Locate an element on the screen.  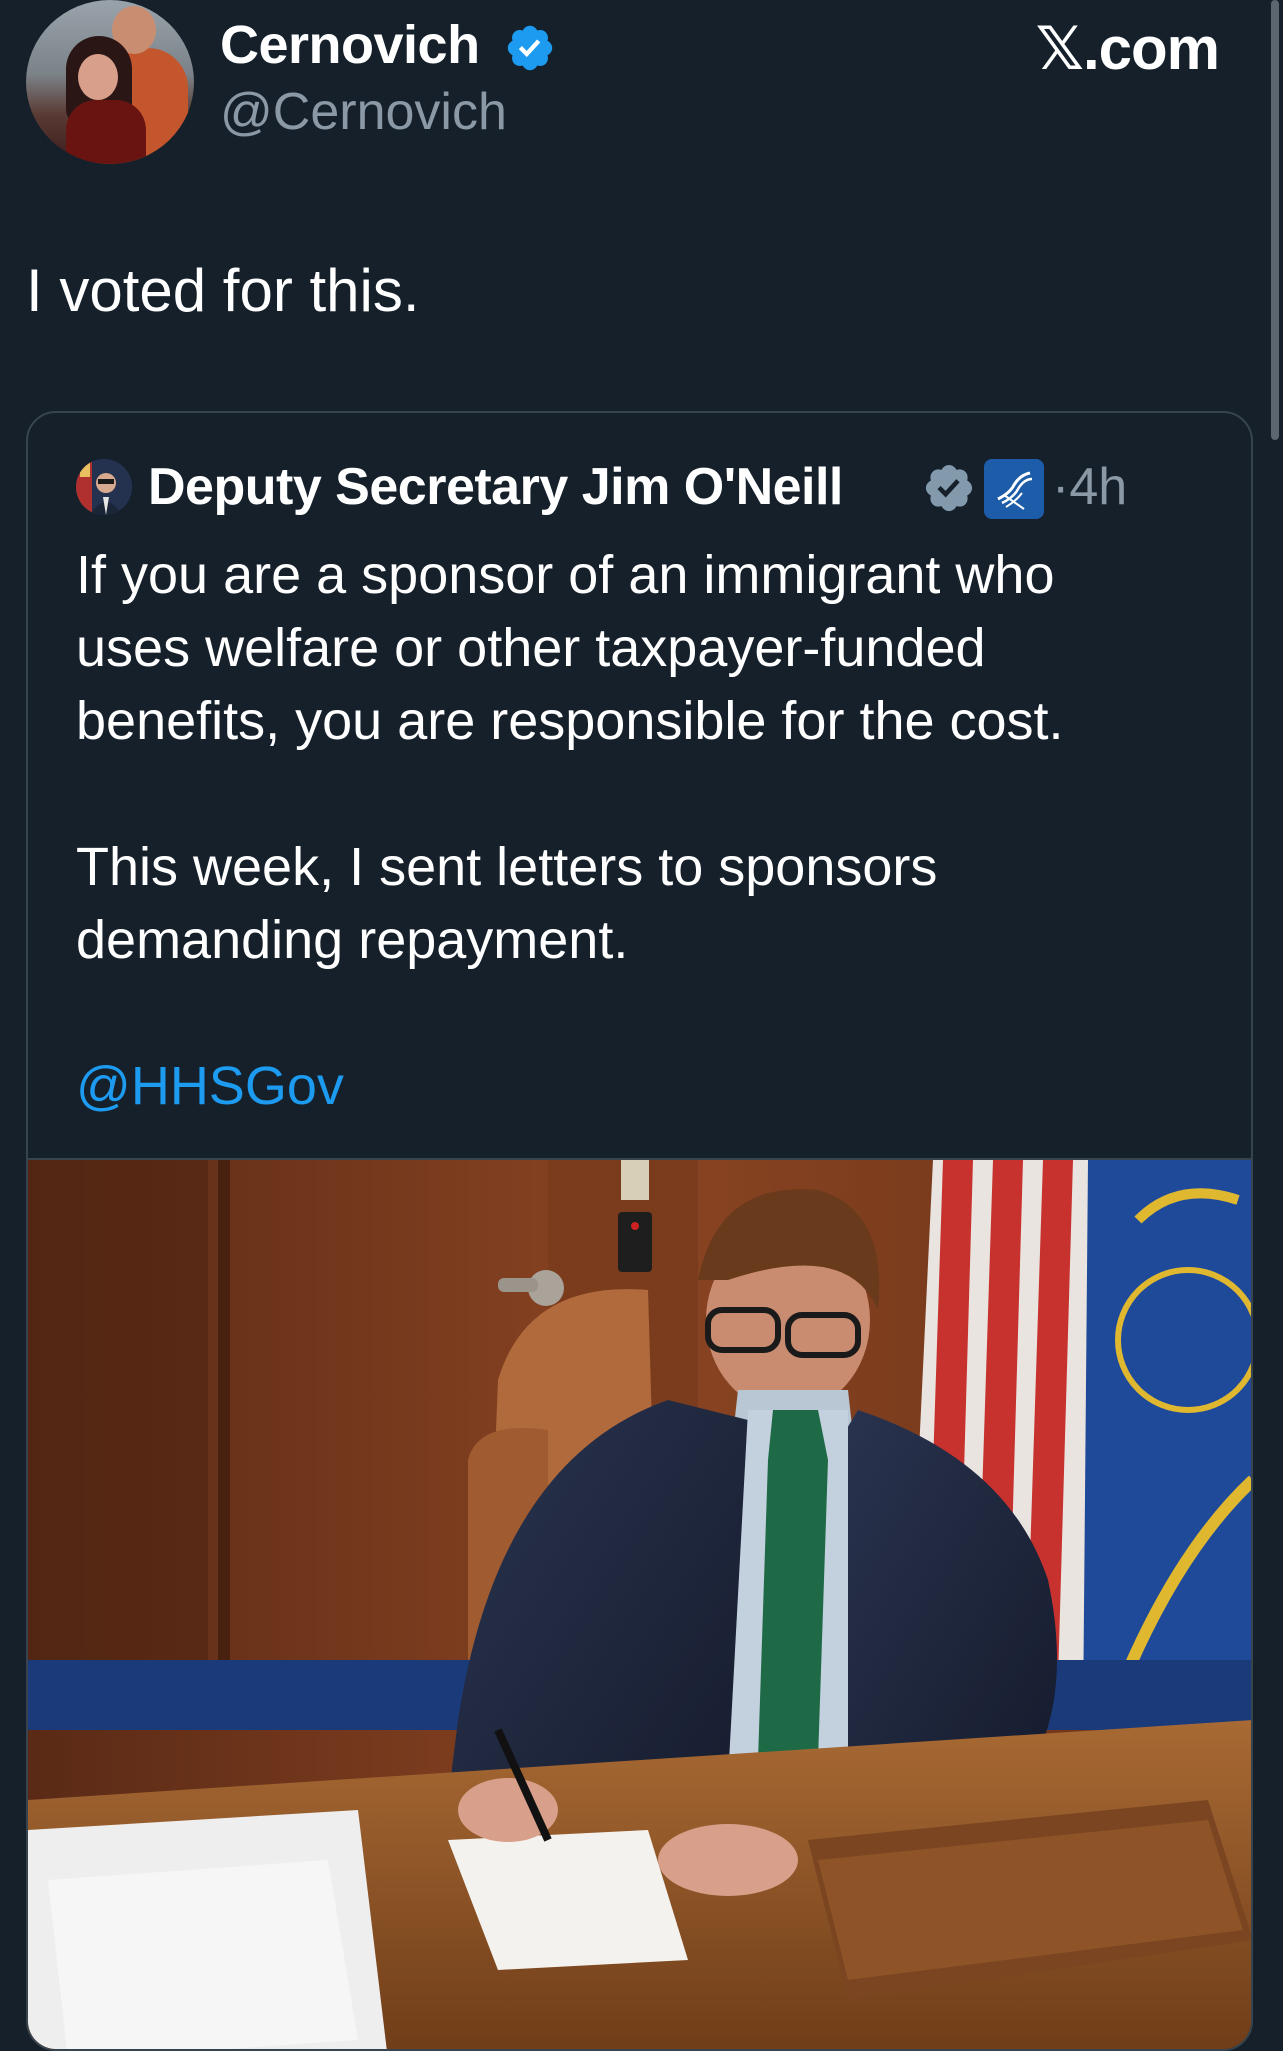
verified-badge-icon is located at coordinates (530, 48).